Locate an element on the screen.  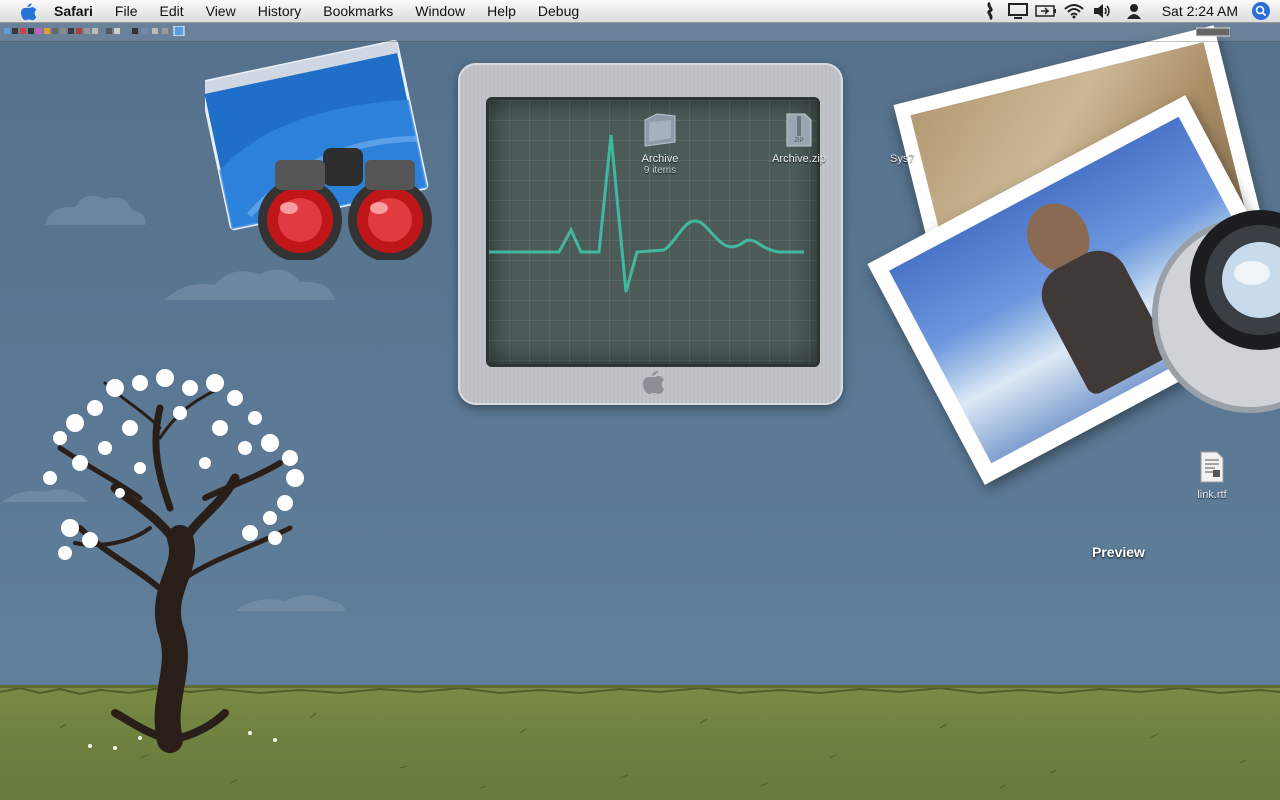
user-icon is located at coordinates (1134, 11).